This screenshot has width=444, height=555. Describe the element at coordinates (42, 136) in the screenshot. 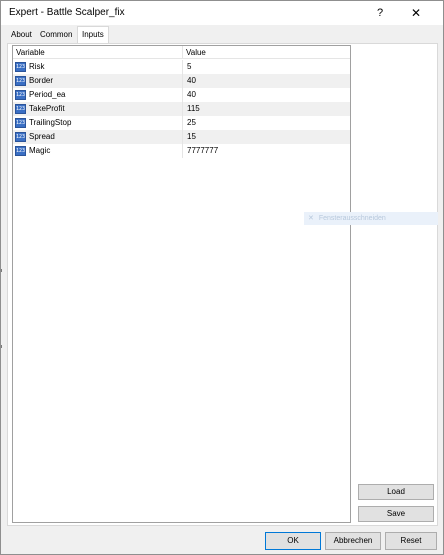

I see `variable-name: Spread` at that location.